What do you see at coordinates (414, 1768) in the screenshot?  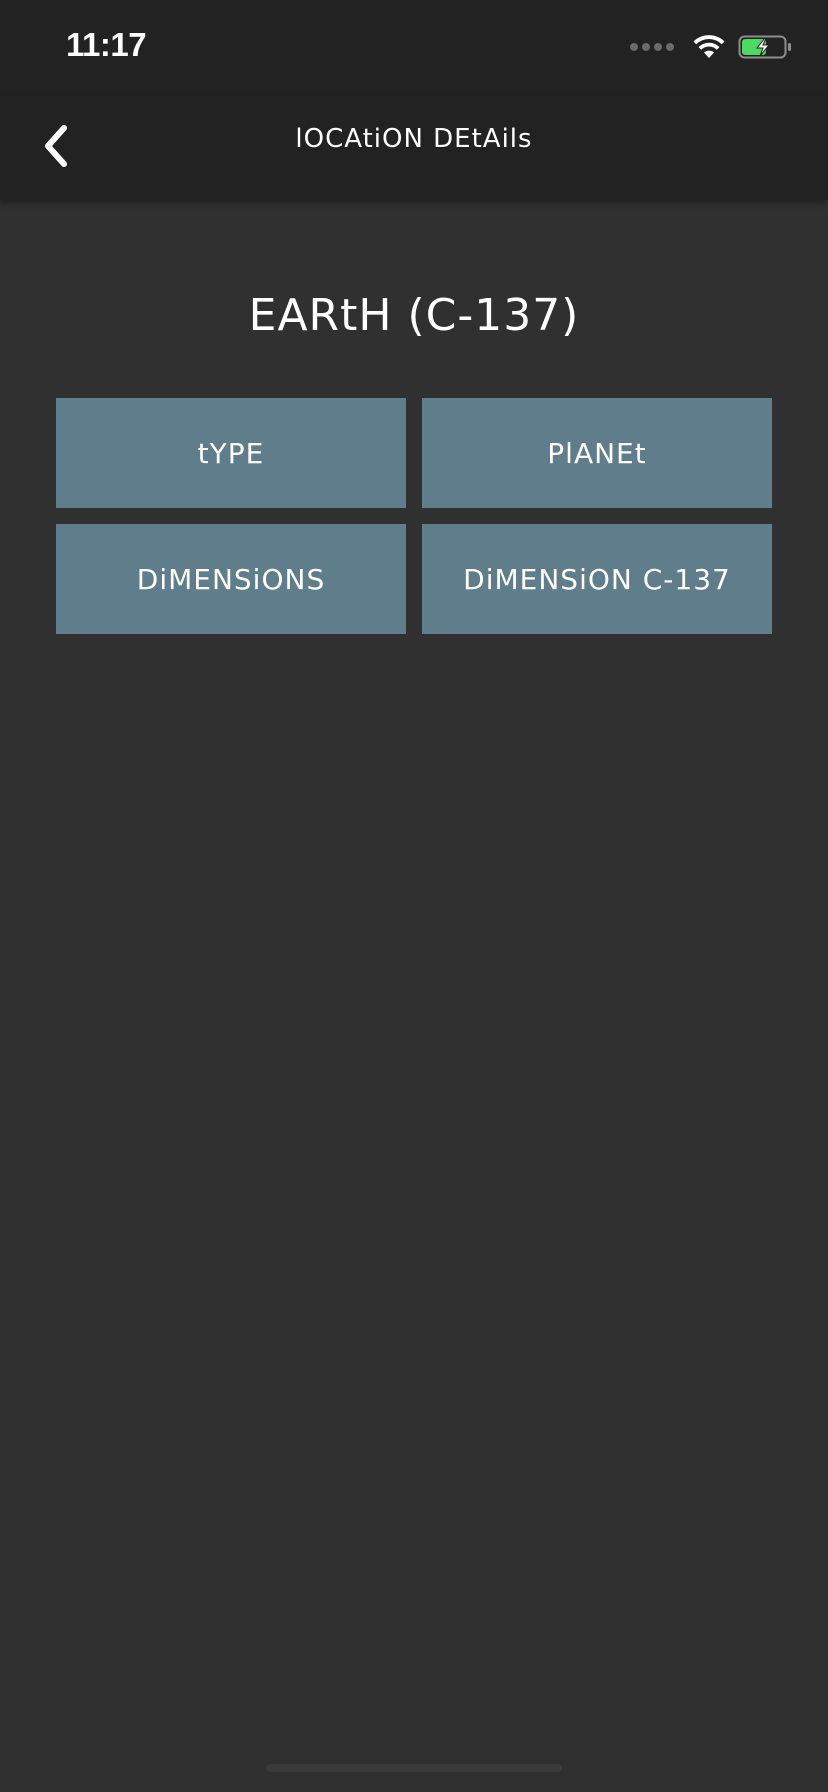 I see `home-indicator` at bounding box center [414, 1768].